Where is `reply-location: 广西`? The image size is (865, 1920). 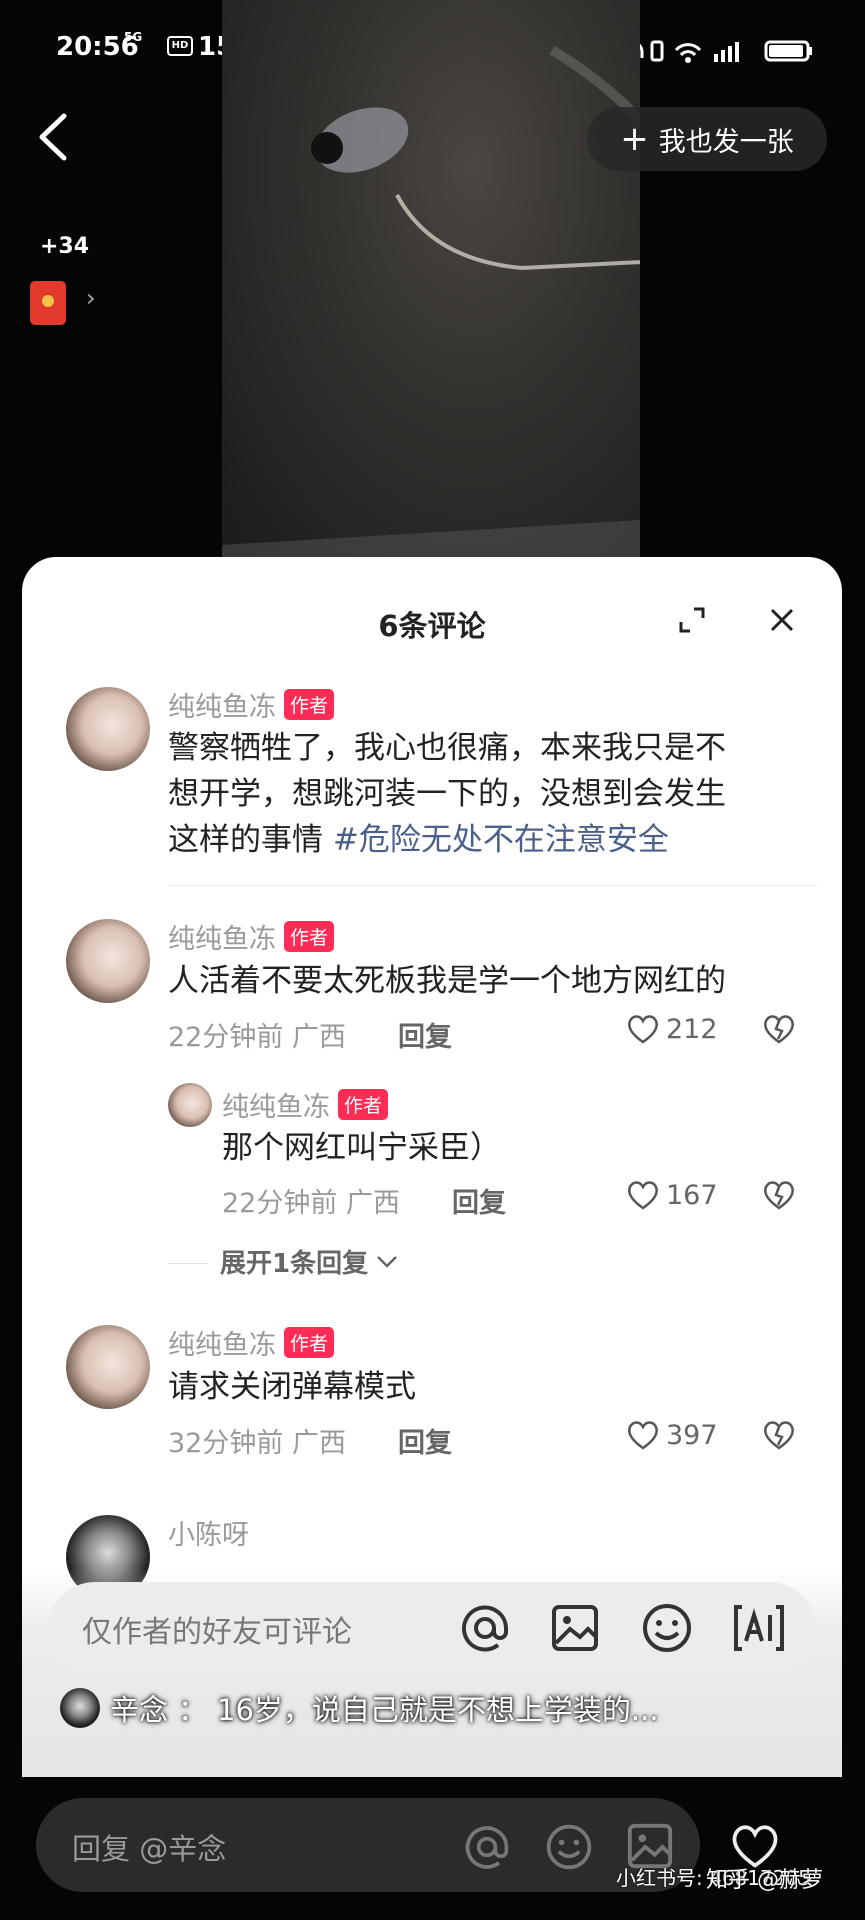 reply-location: 广西 is located at coordinates (372, 1203).